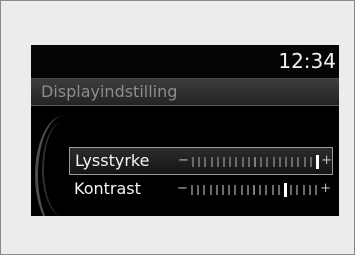 This screenshot has width=355, height=255. I want to click on setting-row-contrast: Kontrast − +, so click(201, 190).